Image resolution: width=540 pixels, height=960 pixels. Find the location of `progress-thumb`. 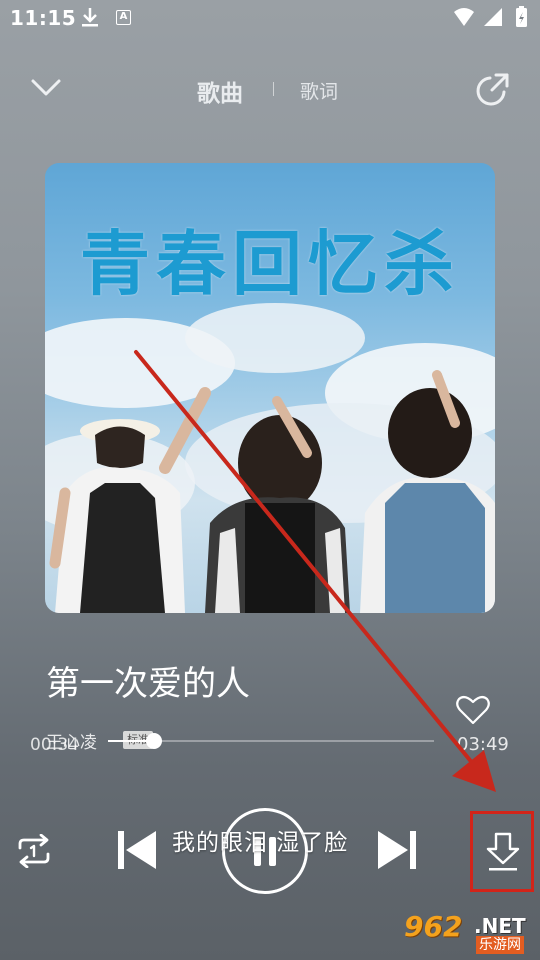

progress-thumb is located at coordinates (153, 741).